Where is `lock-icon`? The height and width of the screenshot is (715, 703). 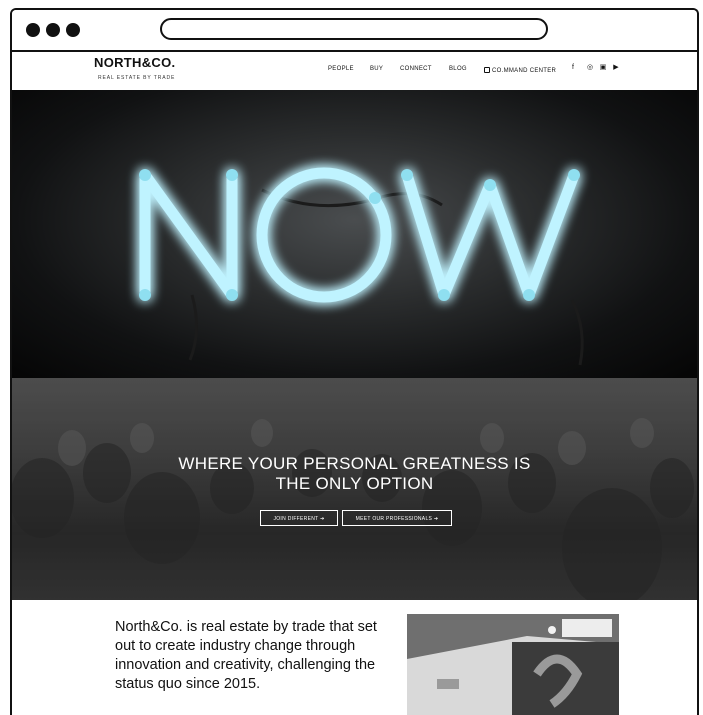 lock-icon is located at coordinates (487, 70).